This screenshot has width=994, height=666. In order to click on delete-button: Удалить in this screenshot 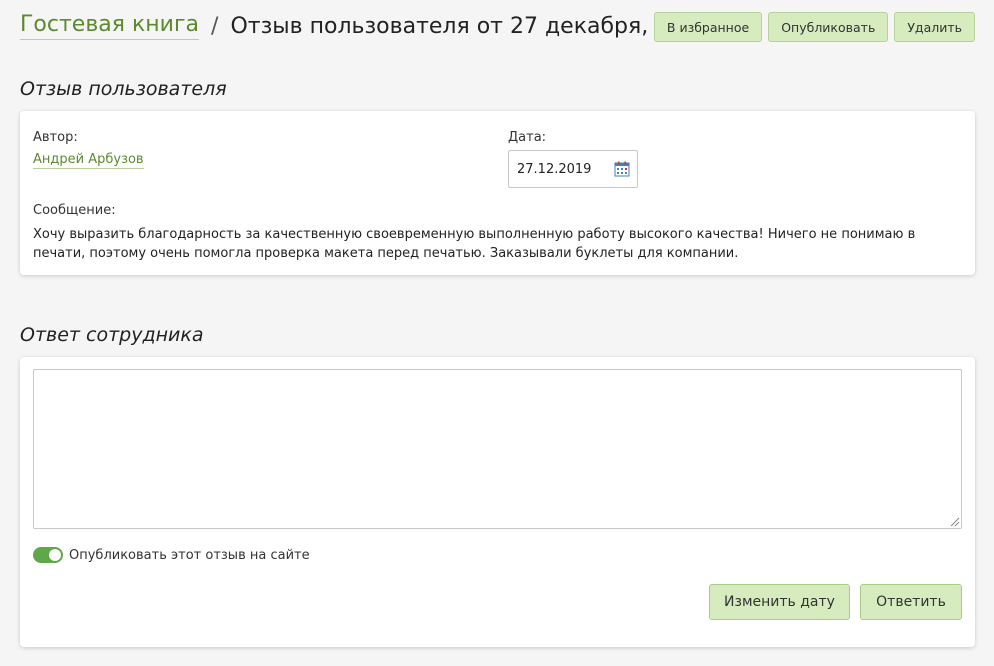, I will do `click(934, 27)`.